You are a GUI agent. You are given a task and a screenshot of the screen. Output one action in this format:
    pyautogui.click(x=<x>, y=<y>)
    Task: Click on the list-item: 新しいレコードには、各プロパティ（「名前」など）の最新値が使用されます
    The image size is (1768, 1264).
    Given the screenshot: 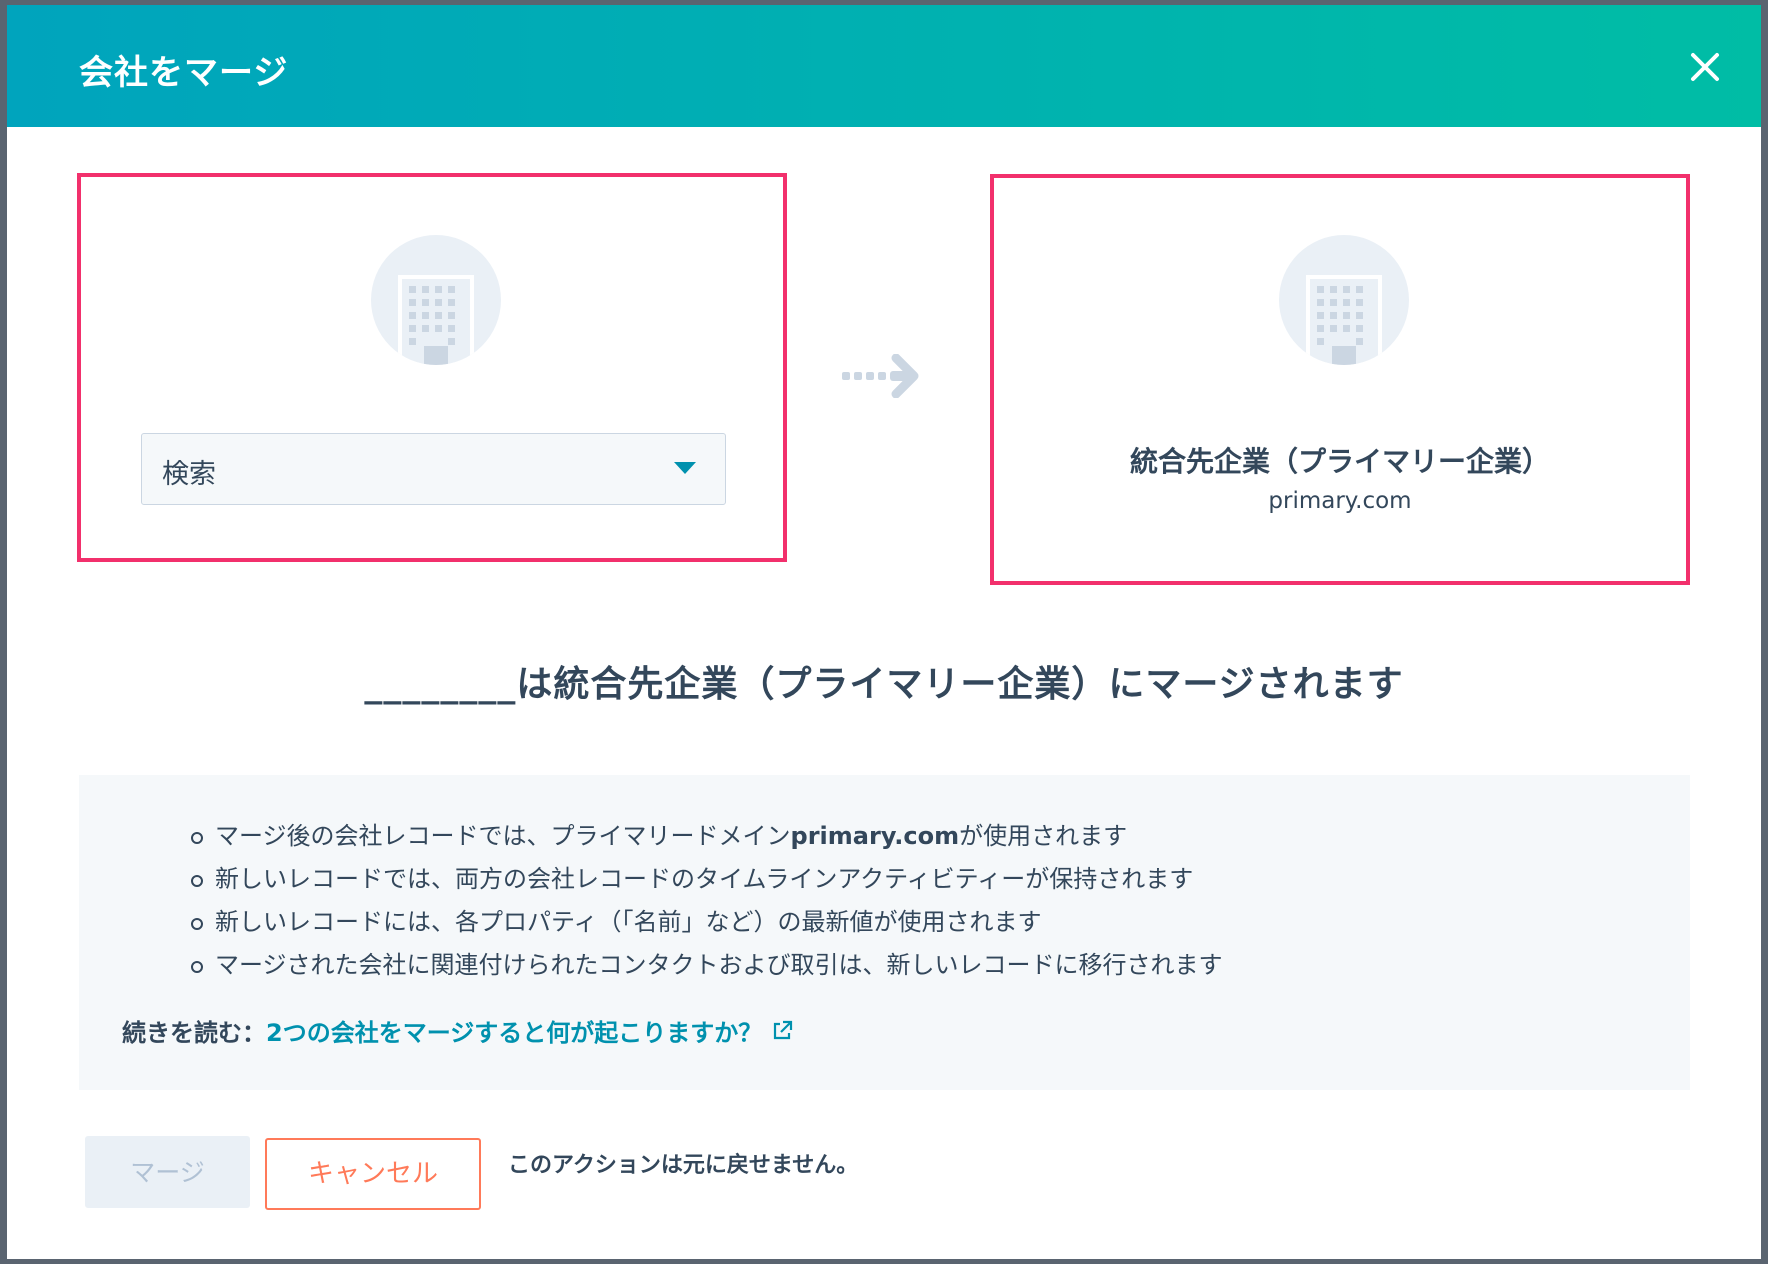 What is the action you would take?
    pyautogui.click(x=707, y=922)
    